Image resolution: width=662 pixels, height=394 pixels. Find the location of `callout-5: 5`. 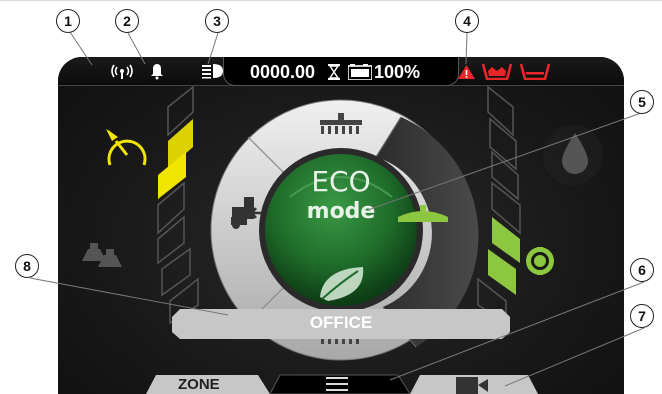

callout-5: 5 is located at coordinates (642, 102).